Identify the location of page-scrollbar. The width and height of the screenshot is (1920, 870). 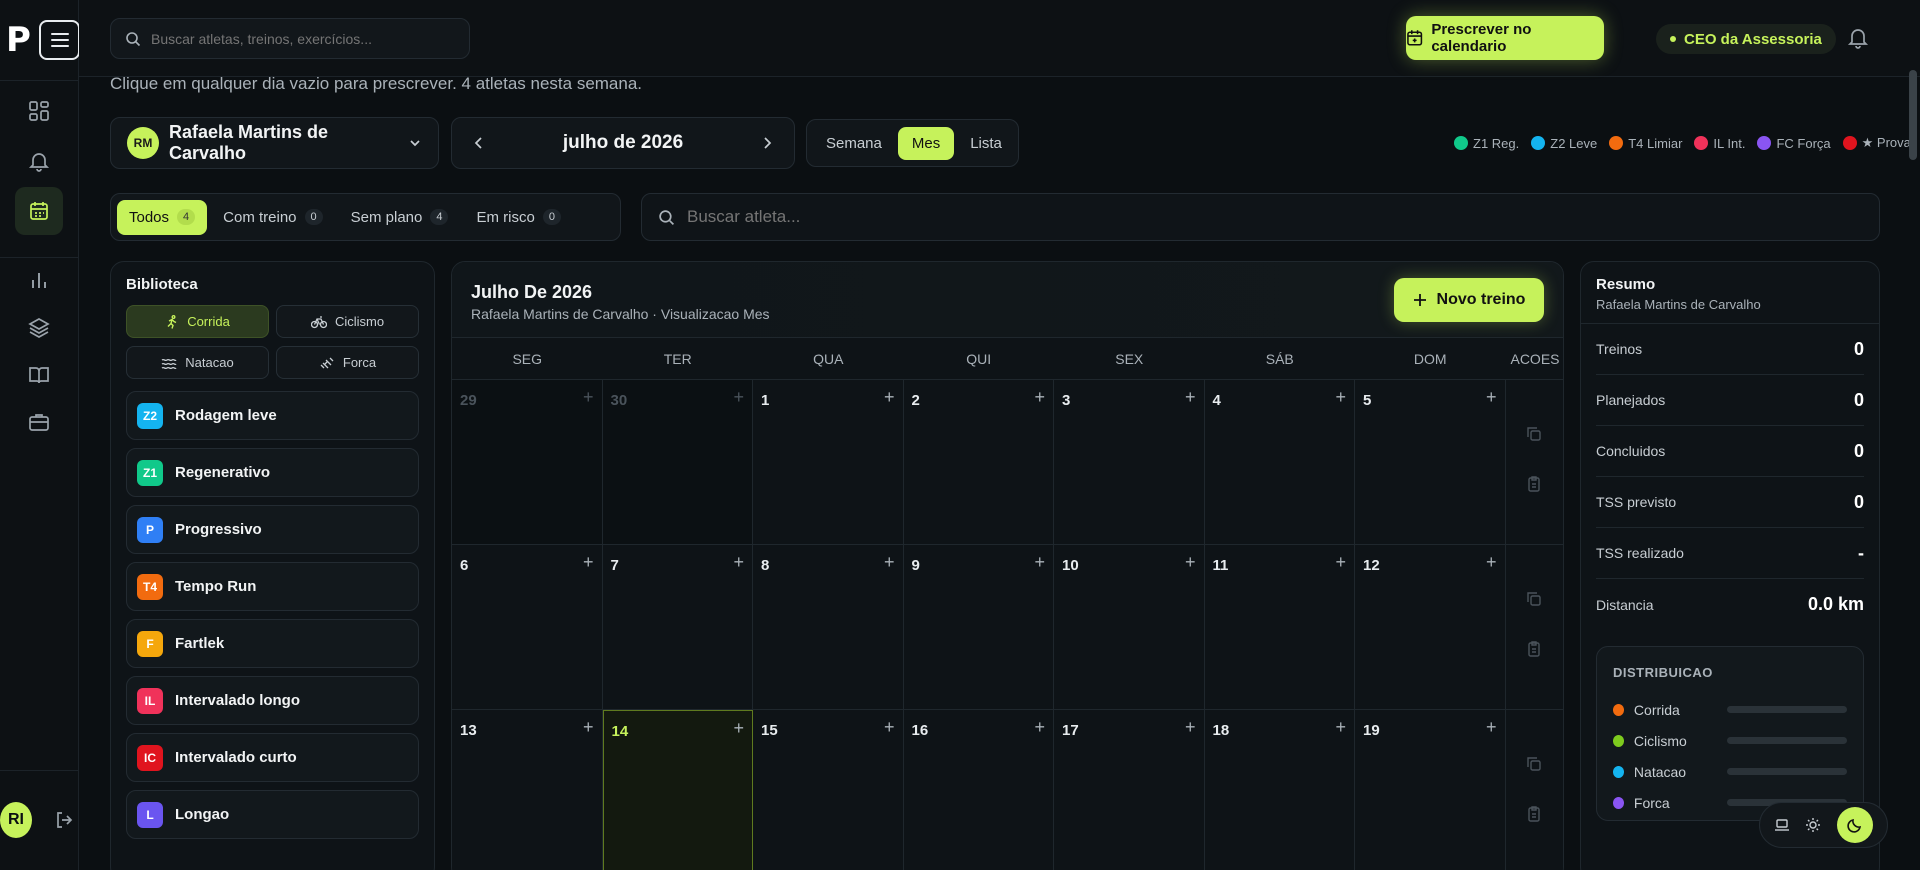
(1913, 115).